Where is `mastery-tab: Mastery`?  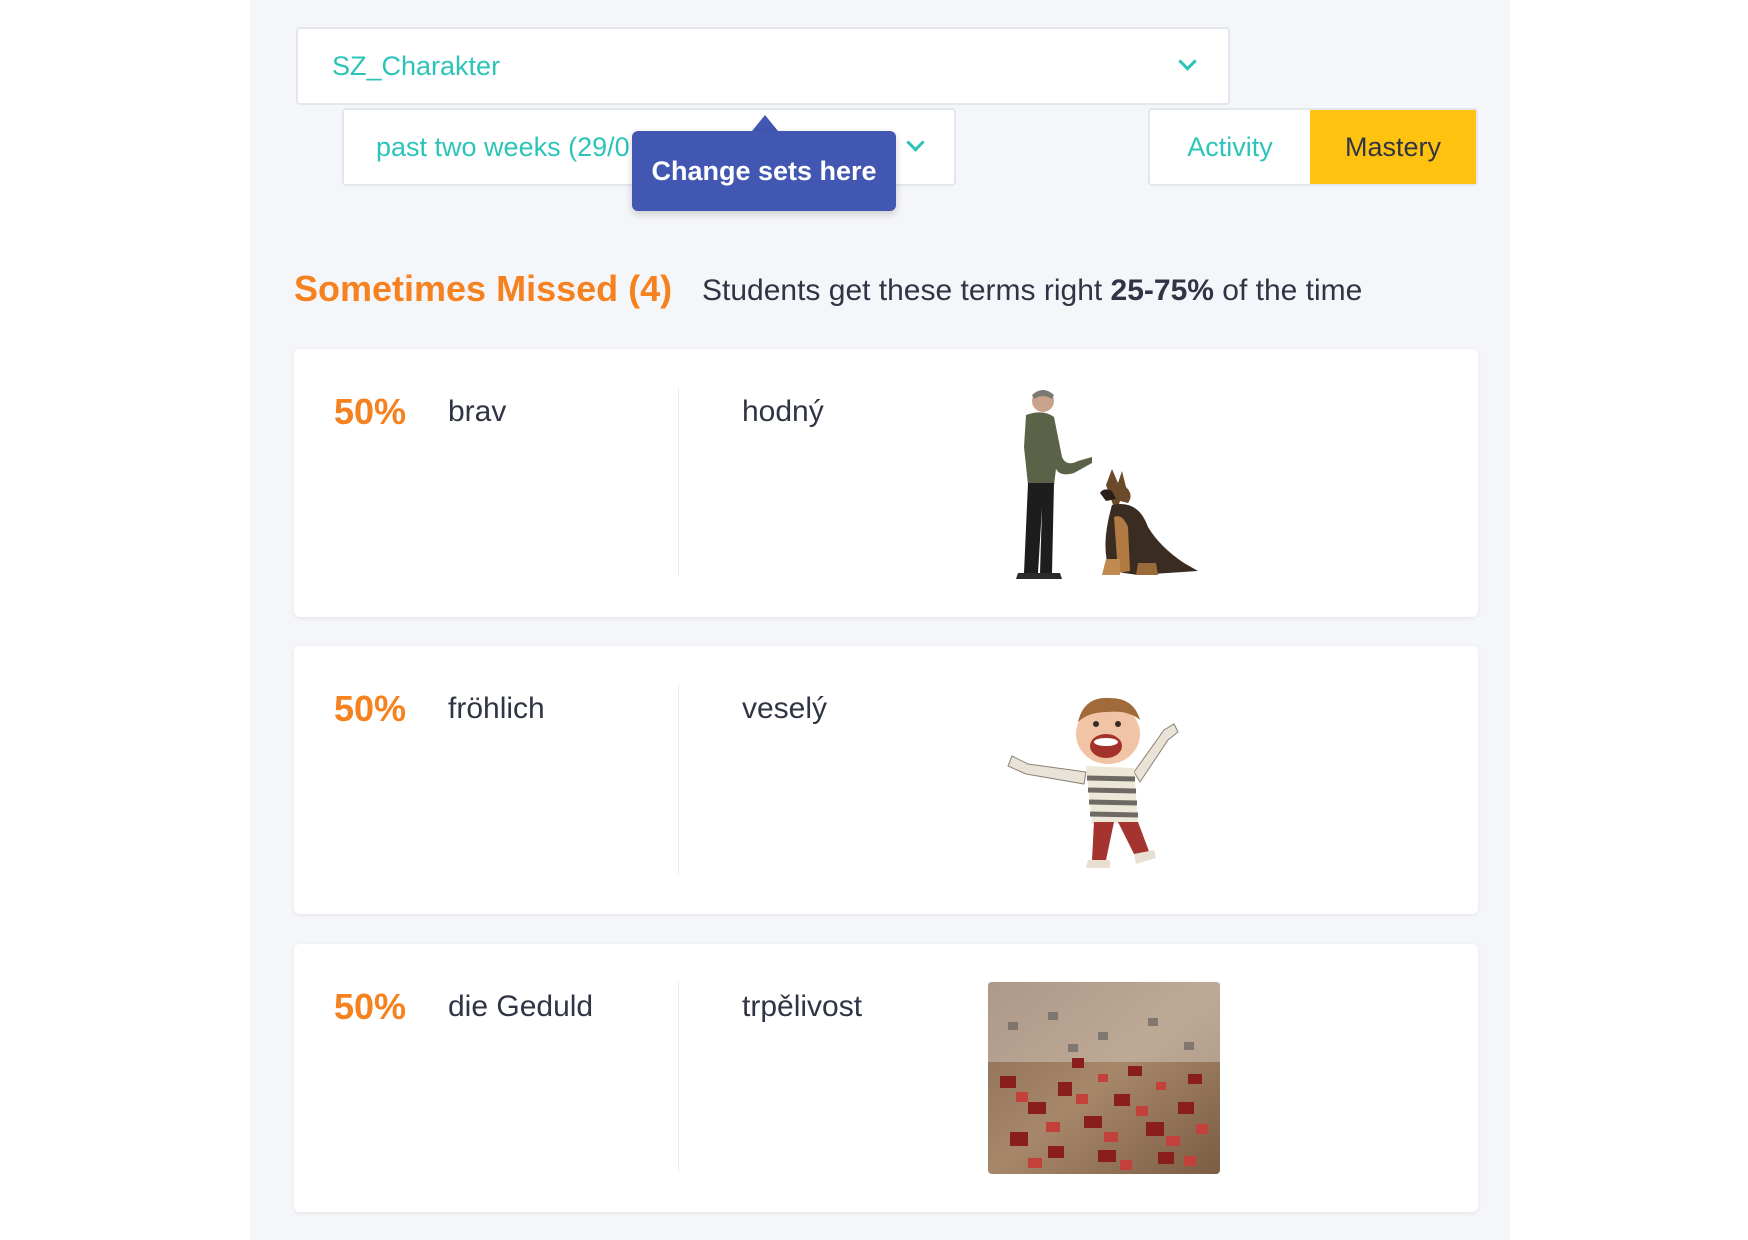 mastery-tab: Mastery is located at coordinates (1393, 147).